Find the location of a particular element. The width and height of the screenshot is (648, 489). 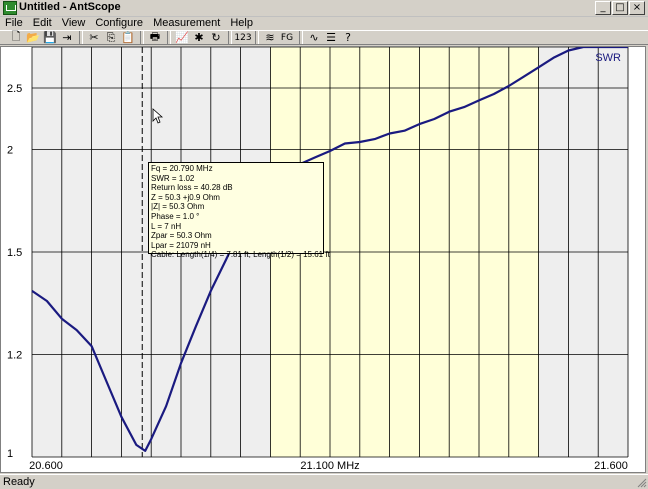

refresh-icon: ↻ is located at coordinates (216, 38).